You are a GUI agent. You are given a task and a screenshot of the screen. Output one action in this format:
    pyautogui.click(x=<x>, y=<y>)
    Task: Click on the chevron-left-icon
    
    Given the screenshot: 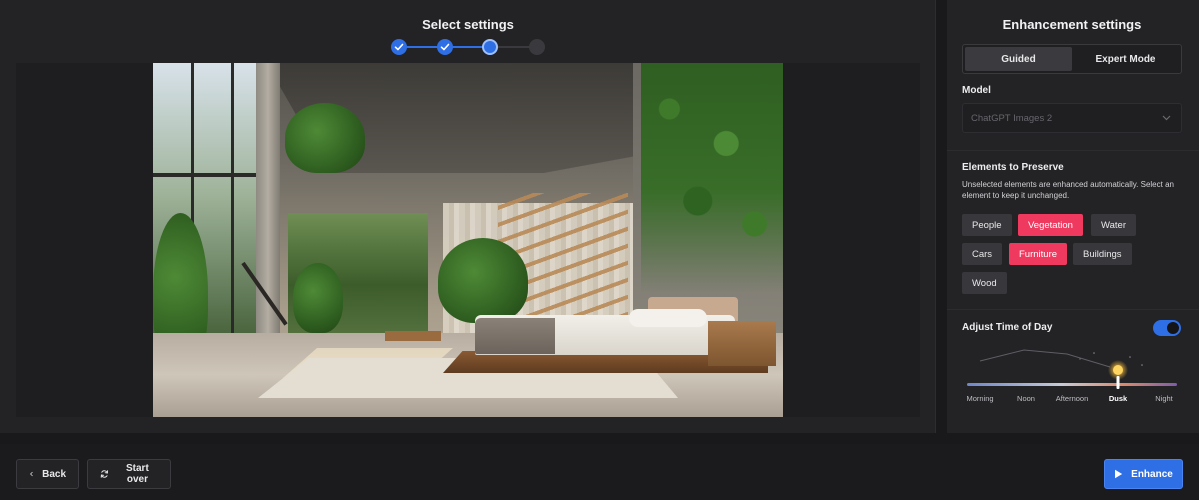 What is the action you would take?
    pyautogui.click(x=31, y=474)
    